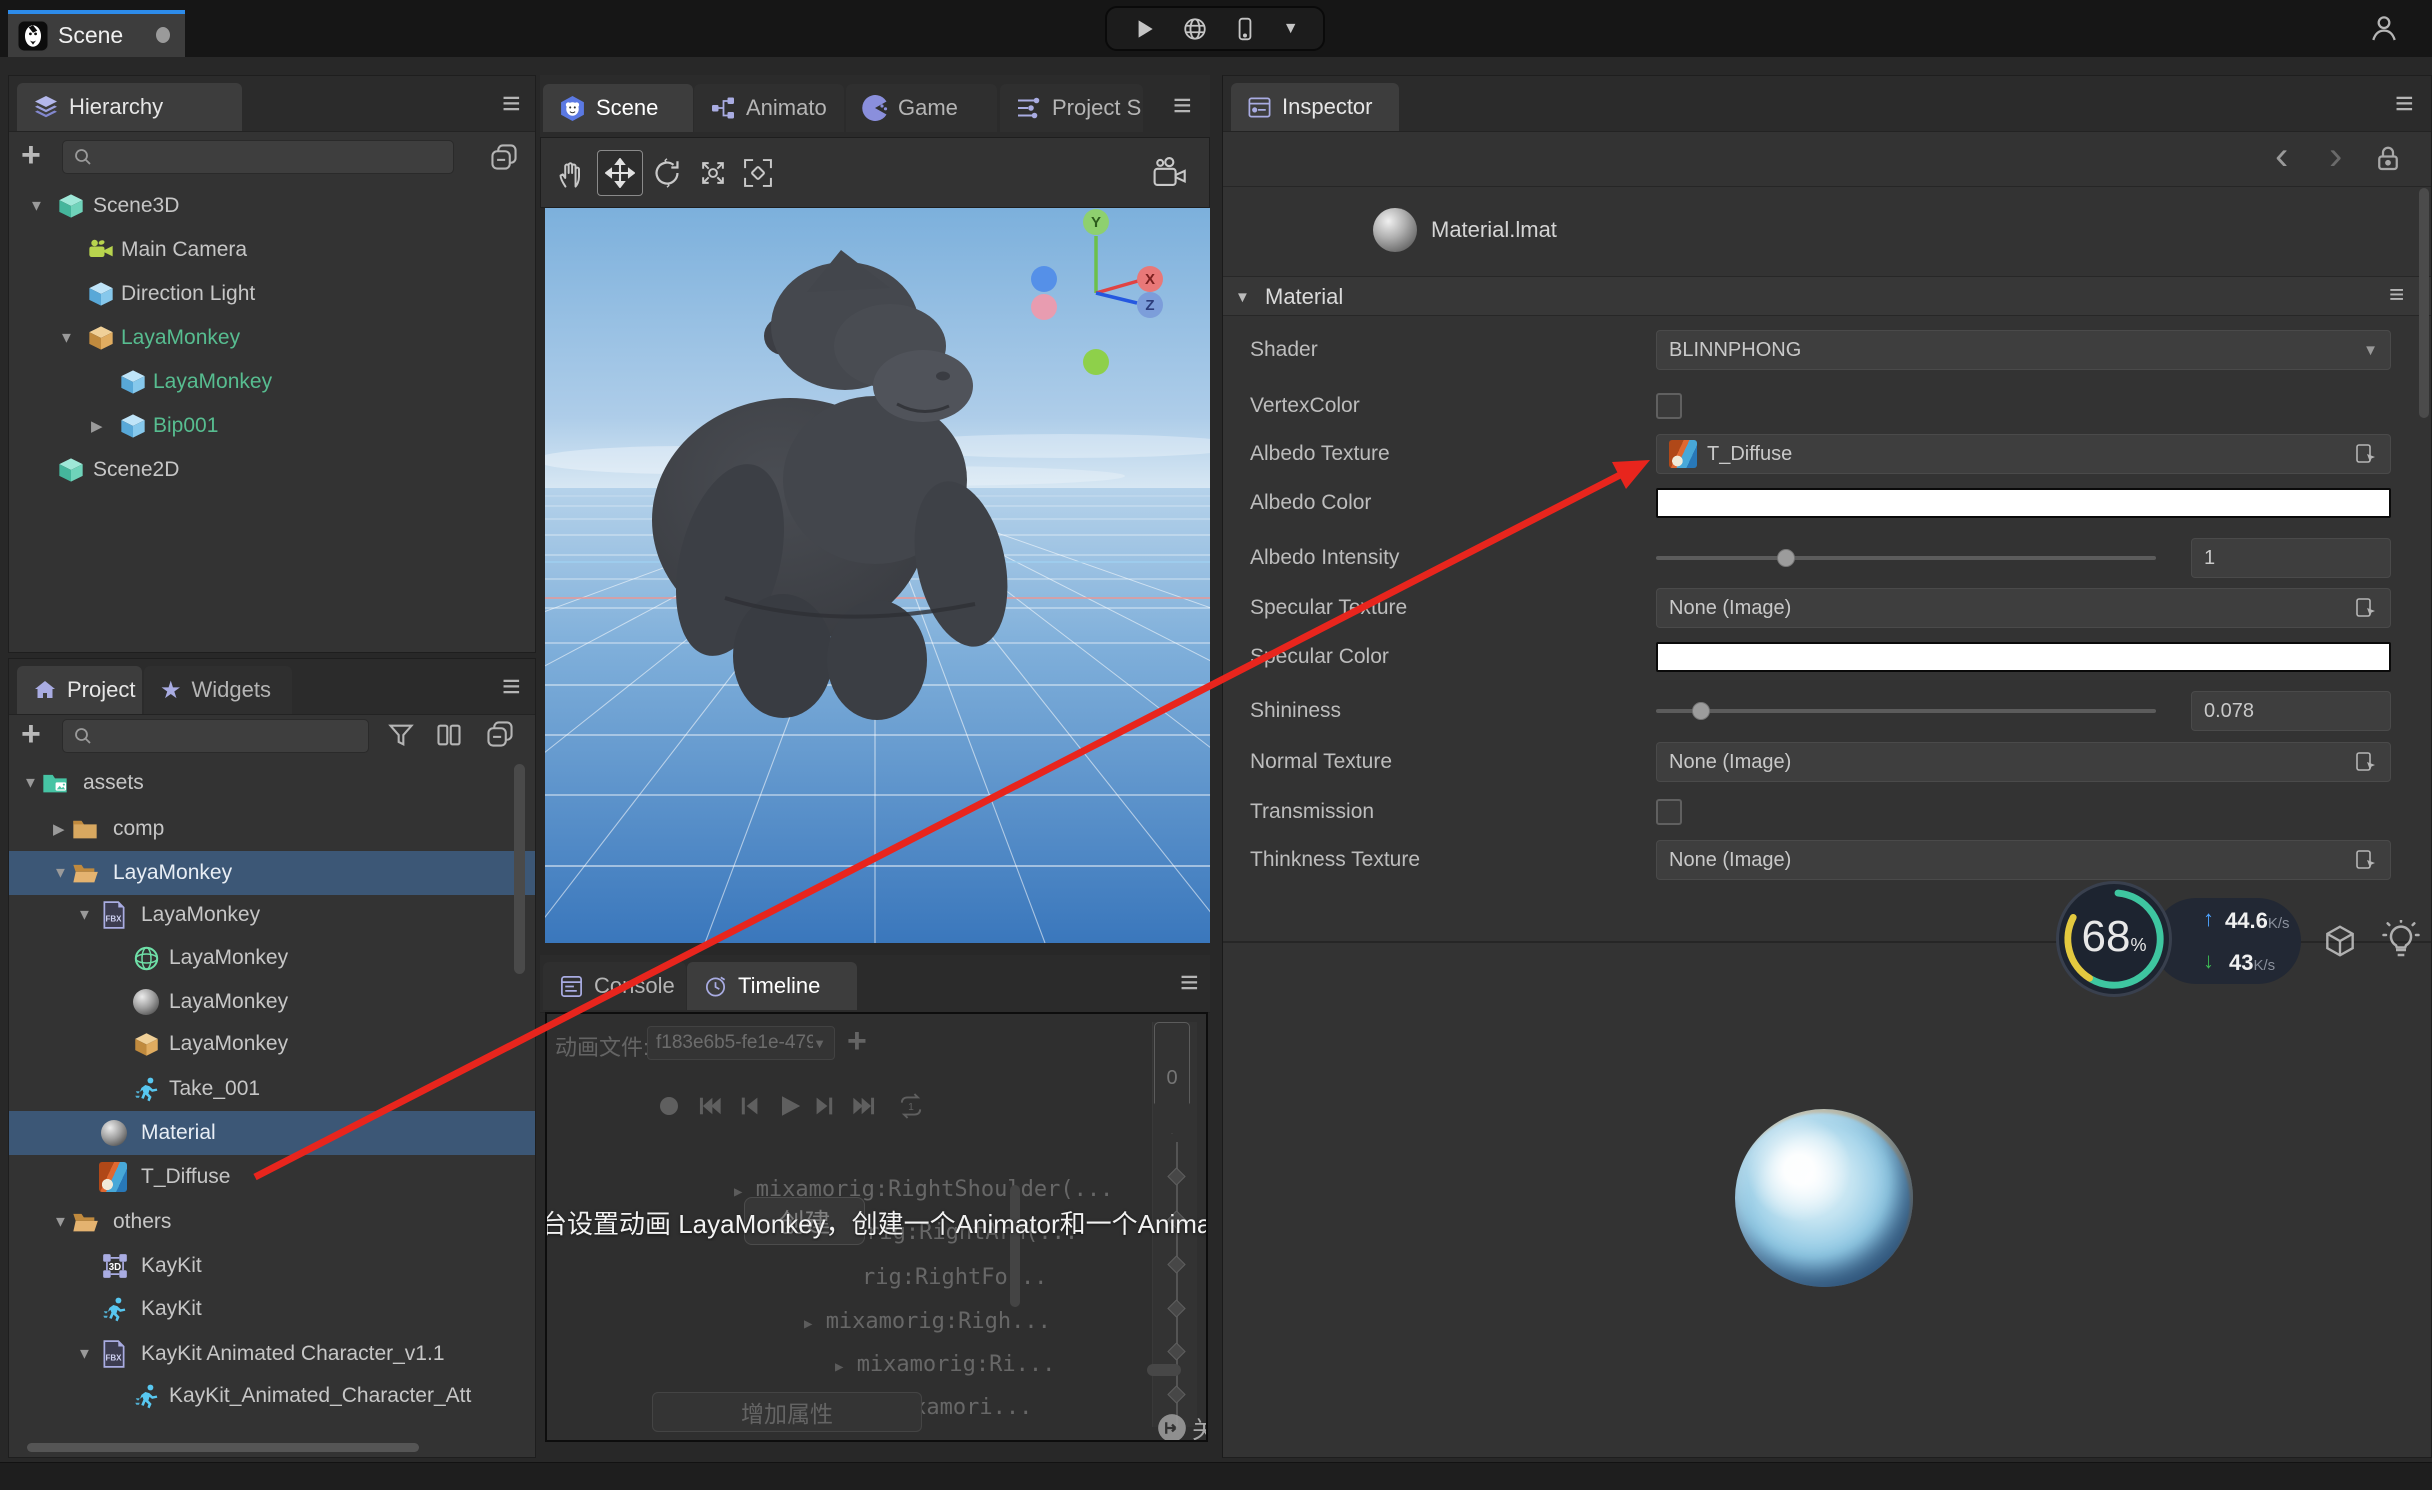 This screenshot has width=2432, height=1490. What do you see at coordinates (215, 736) in the screenshot?
I see `project-search` at bounding box center [215, 736].